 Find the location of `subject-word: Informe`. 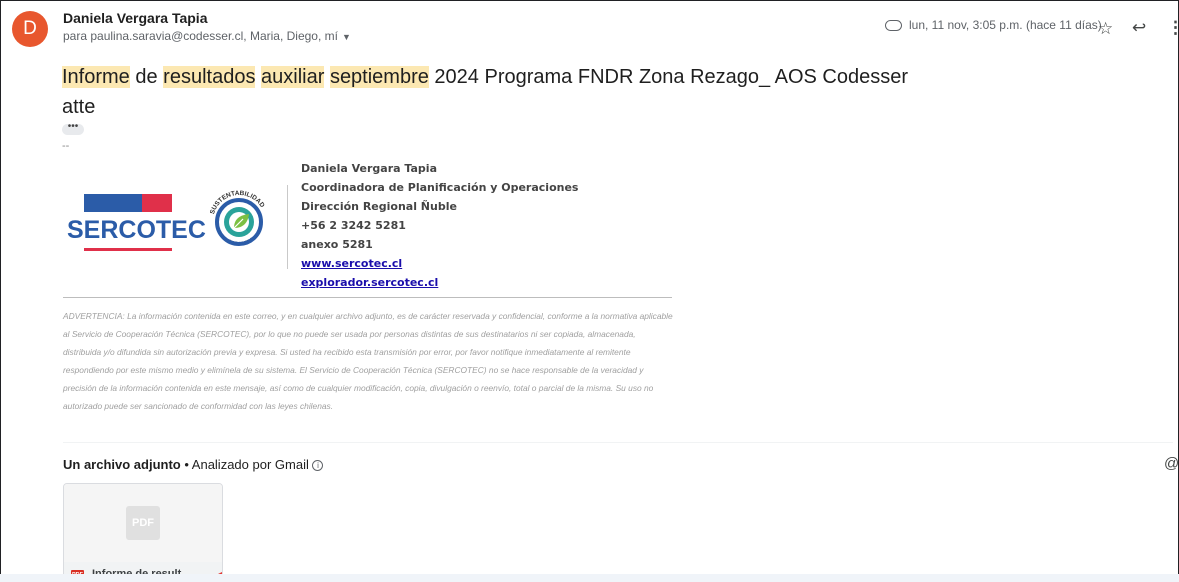

subject-word: Informe is located at coordinates (96, 77).